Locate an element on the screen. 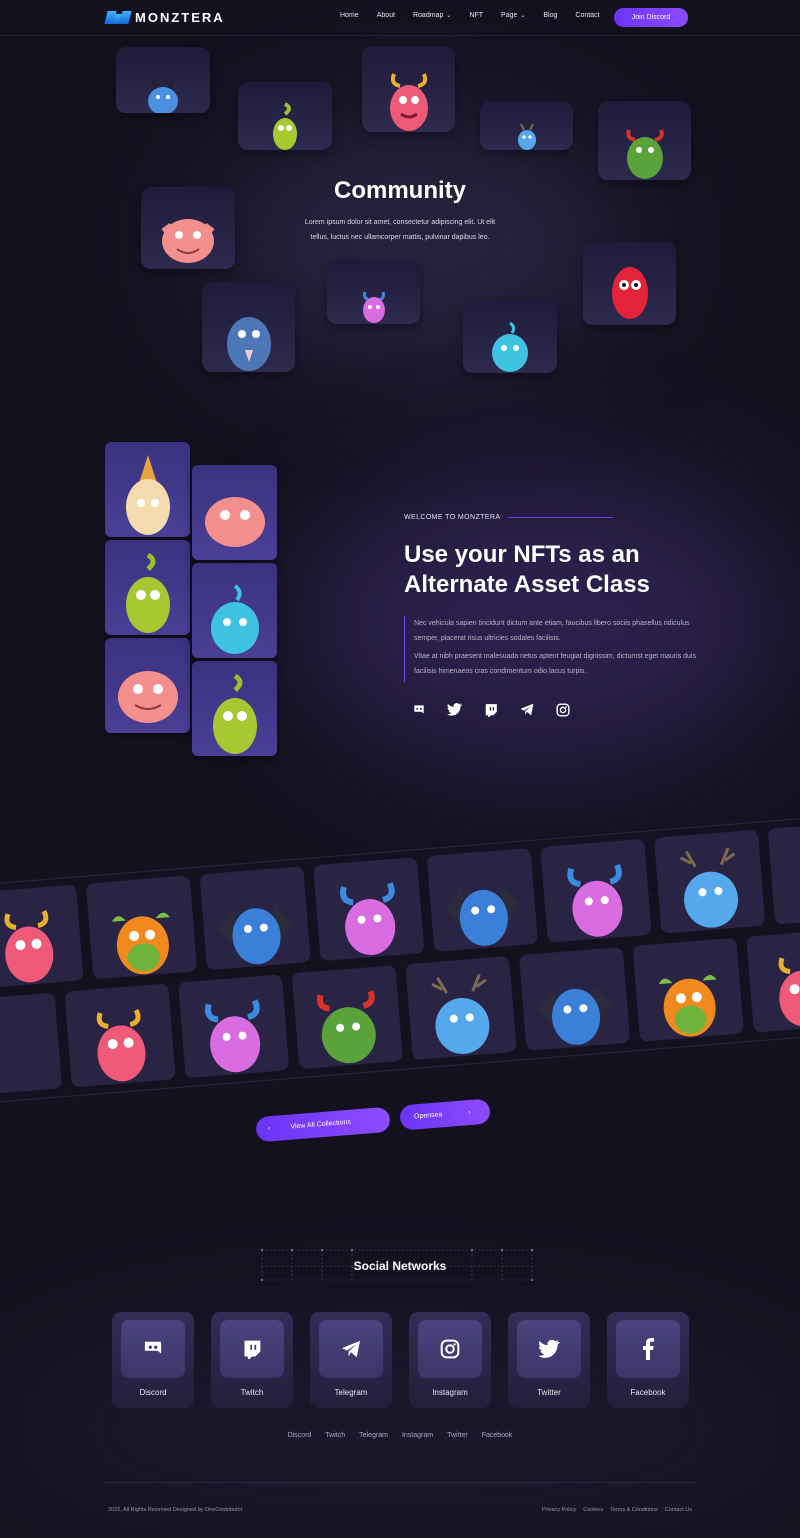  logo: MONZTERA is located at coordinates (164, 17).